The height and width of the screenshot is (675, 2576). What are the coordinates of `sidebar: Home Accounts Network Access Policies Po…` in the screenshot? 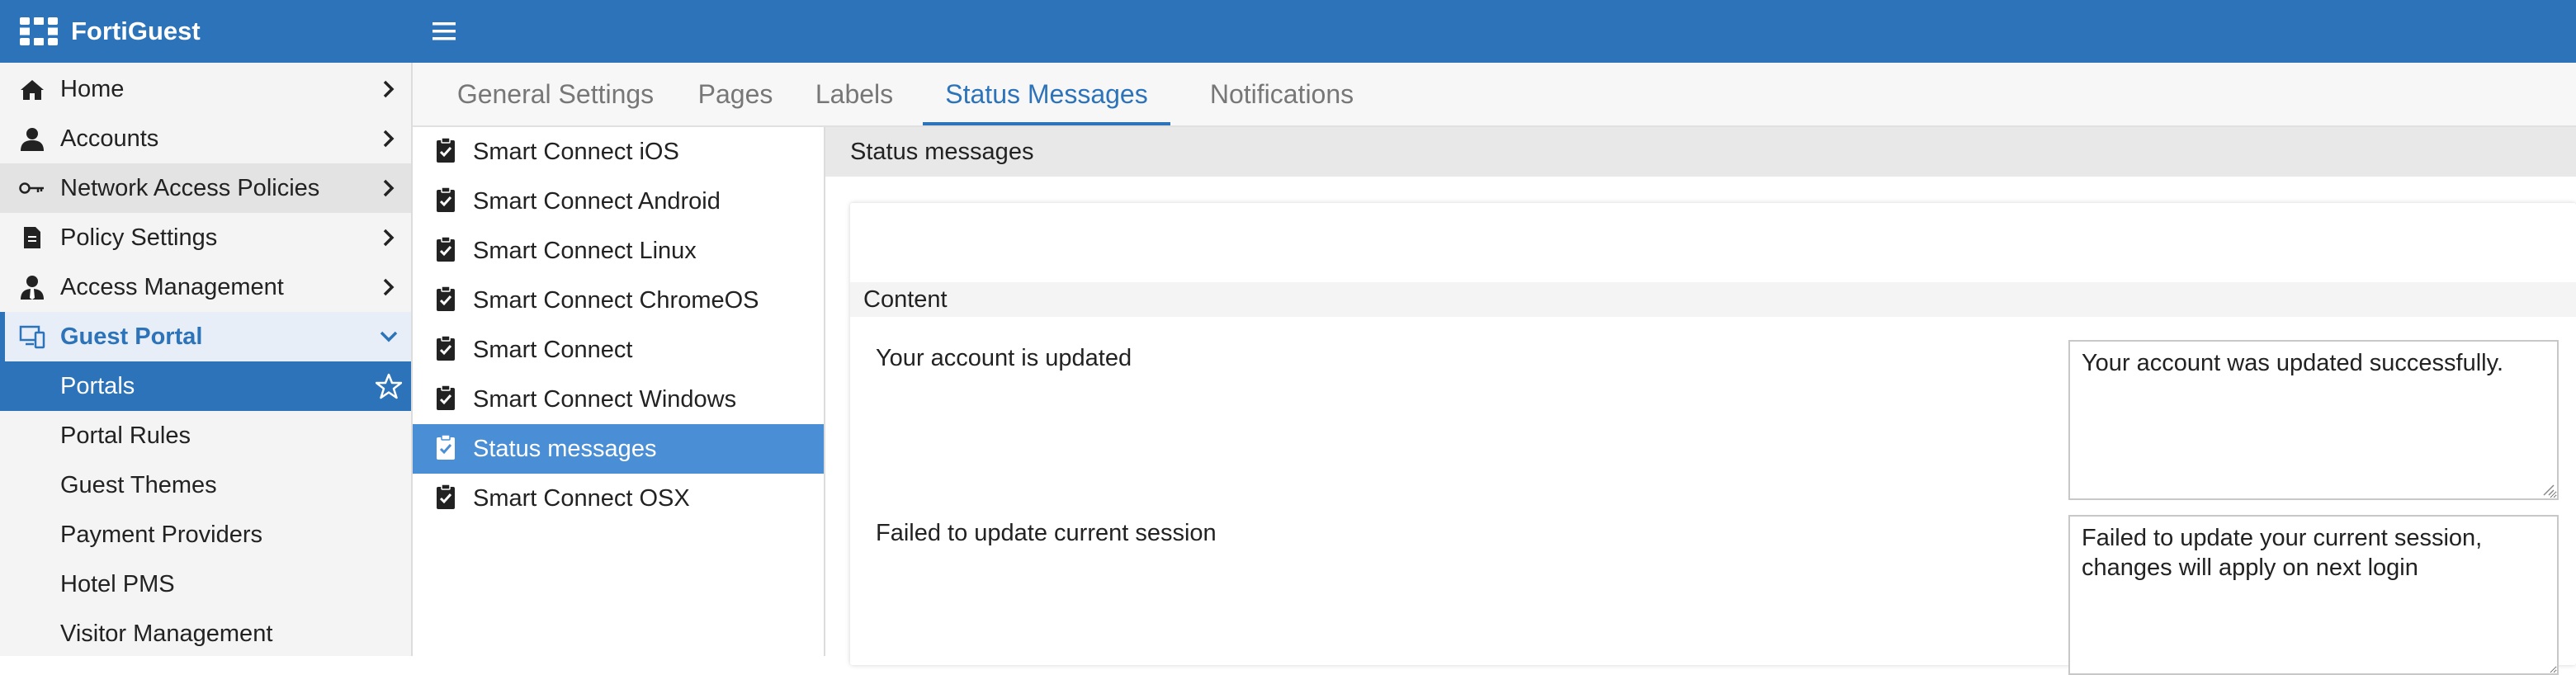 It's located at (206, 360).